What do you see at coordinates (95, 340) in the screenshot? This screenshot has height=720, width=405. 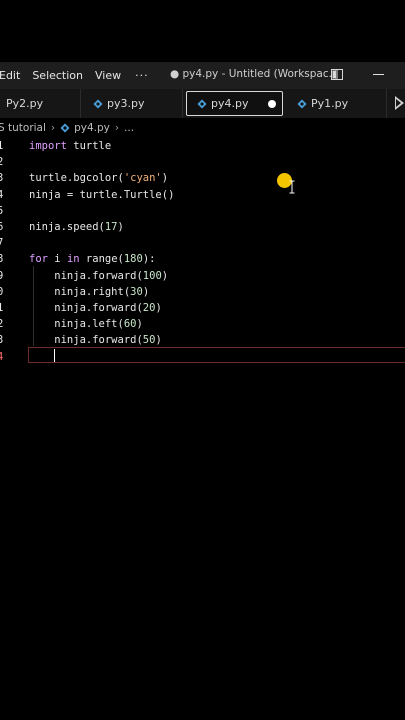 I see `code-text: ninja.forward(50)` at bounding box center [95, 340].